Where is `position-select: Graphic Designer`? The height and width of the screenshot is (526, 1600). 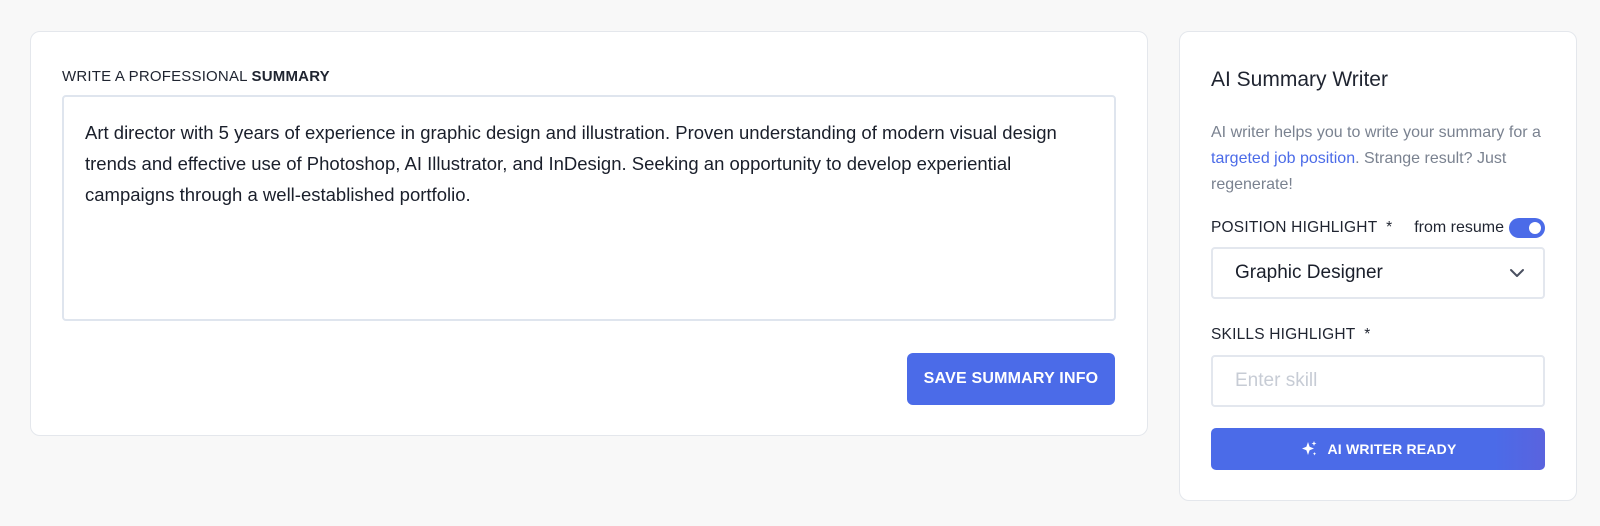 position-select: Graphic Designer is located at coordinates (1378, 273).